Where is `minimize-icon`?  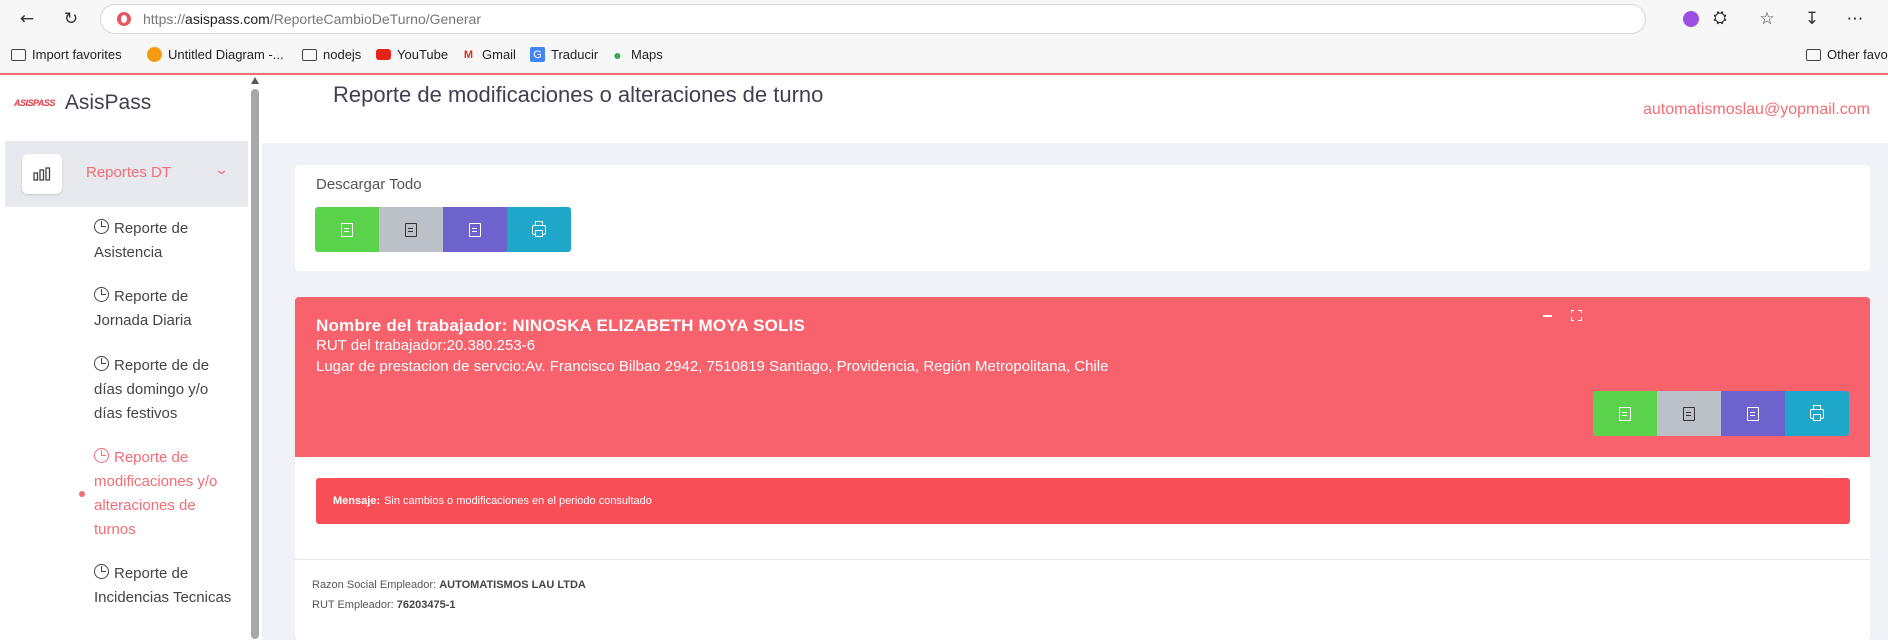 minimize-icon is located at coordinates (1547, 316).